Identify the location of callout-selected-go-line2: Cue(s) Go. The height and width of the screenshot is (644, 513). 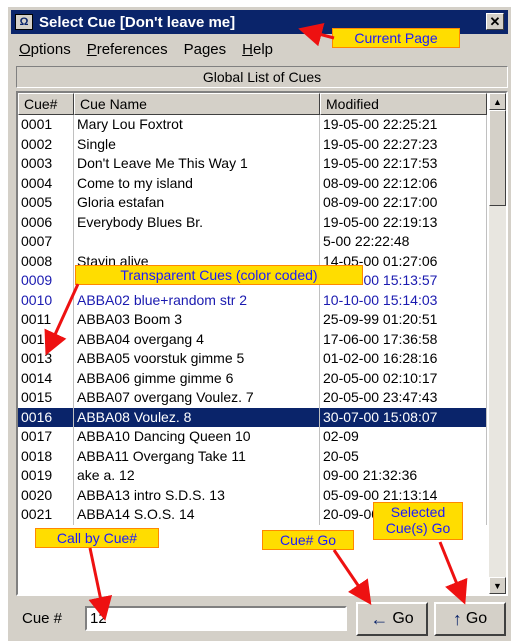
(418, 528).